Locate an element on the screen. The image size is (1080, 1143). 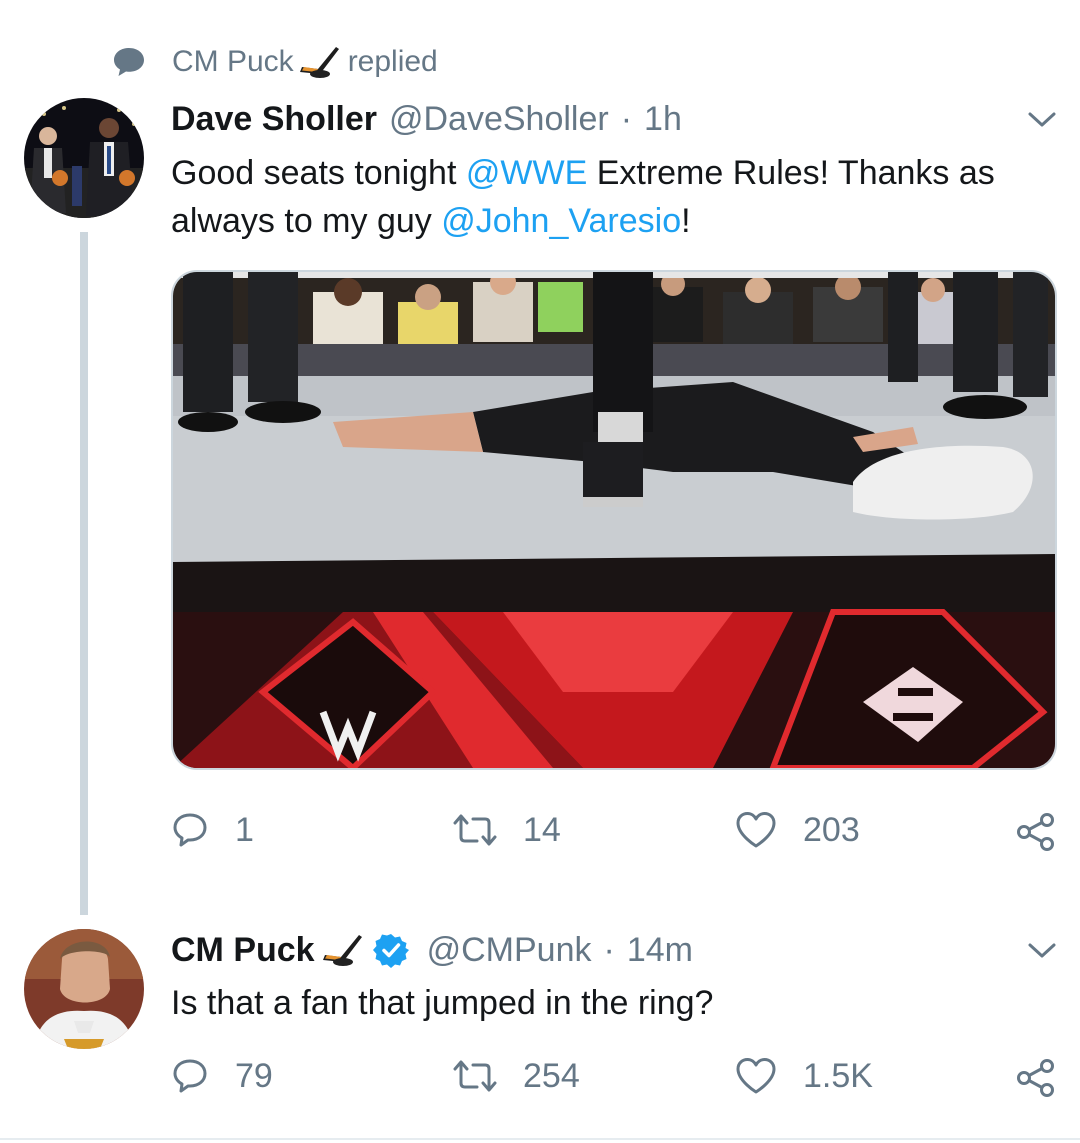
avatar-dave-sholler is located at coordinates (84, 158).